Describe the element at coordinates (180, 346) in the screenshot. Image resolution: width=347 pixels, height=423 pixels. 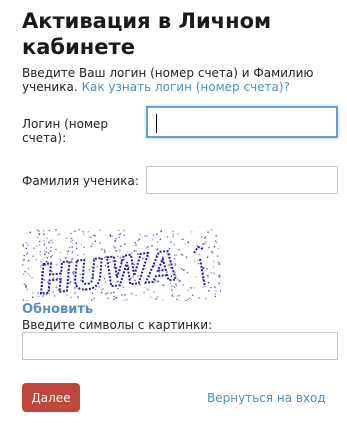
I see `captcha-input` at that location.